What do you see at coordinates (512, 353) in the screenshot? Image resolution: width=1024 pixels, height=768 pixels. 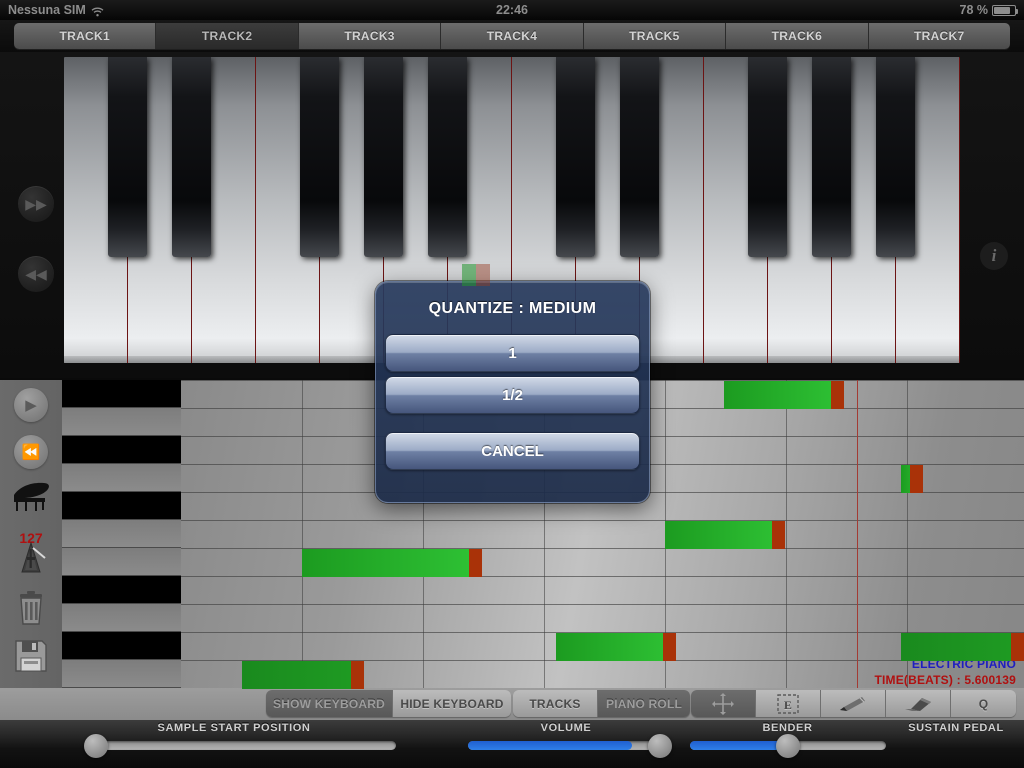 I see `quantize-1-button: 1` at bounding box center [512, 353].